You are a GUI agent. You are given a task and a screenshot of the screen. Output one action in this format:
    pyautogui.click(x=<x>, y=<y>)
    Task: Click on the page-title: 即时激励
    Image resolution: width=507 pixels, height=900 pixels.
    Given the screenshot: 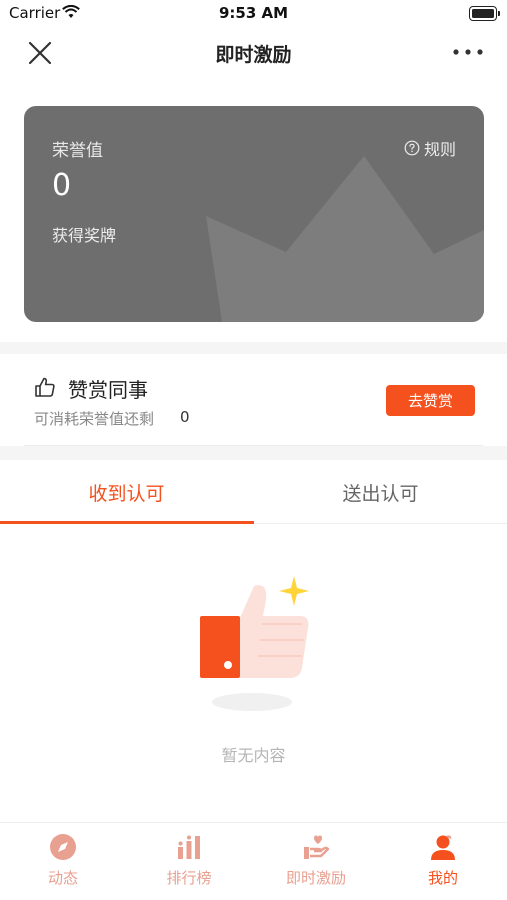 What is the action you would take?
    pyautogui.click(x=253, y=55)
    